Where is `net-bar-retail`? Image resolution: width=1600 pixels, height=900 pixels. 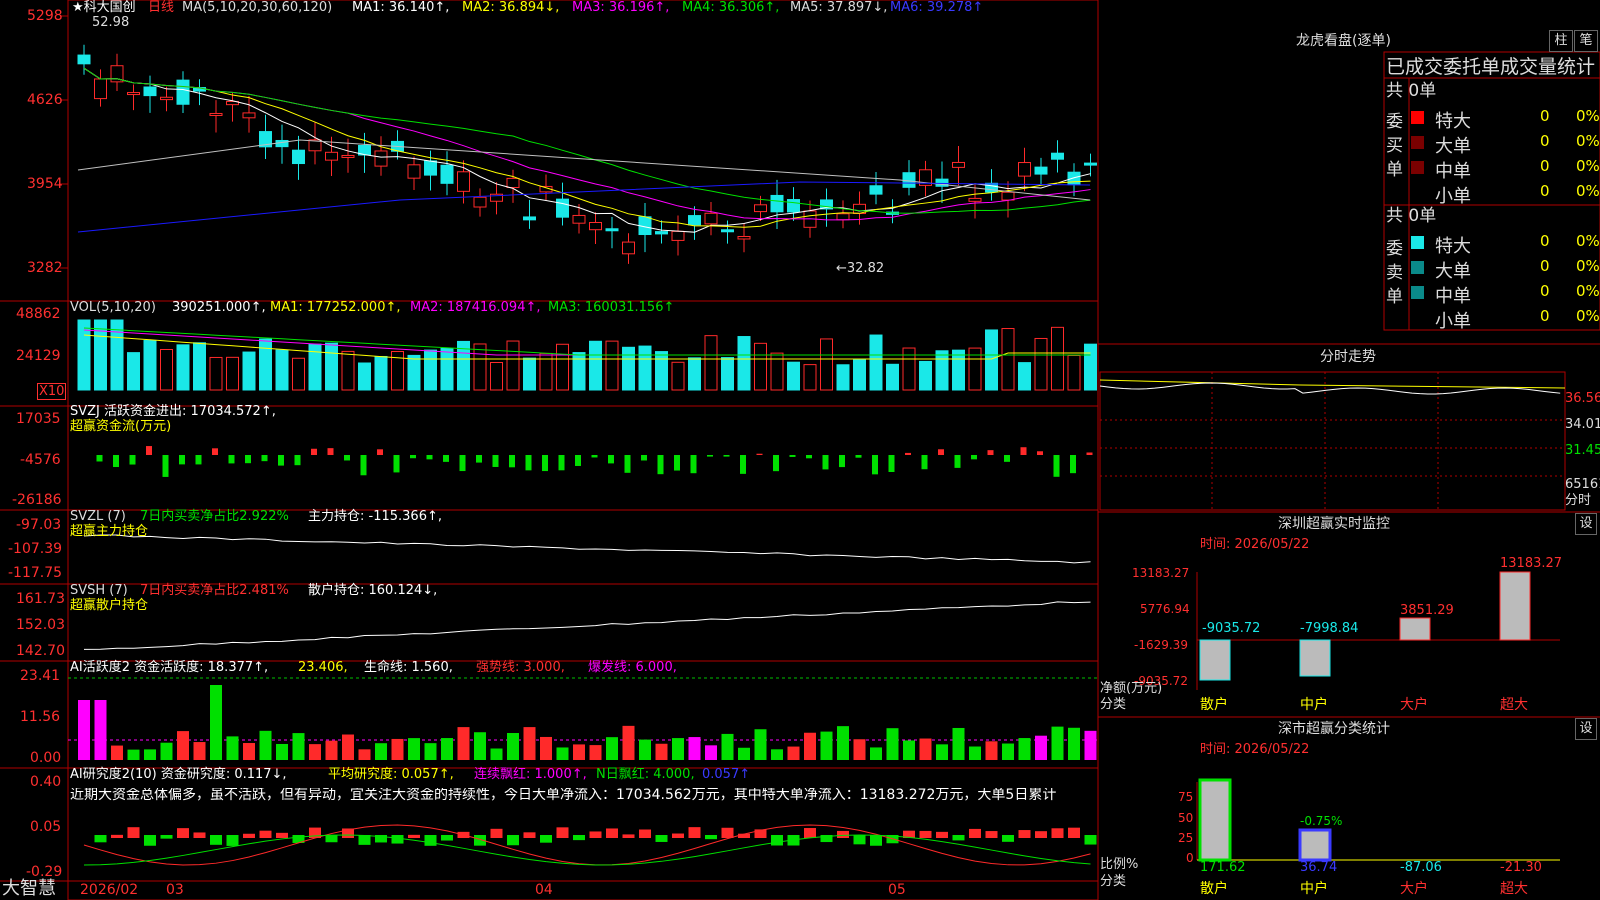 net-bar-retail is located at coordinates (1215, 660).